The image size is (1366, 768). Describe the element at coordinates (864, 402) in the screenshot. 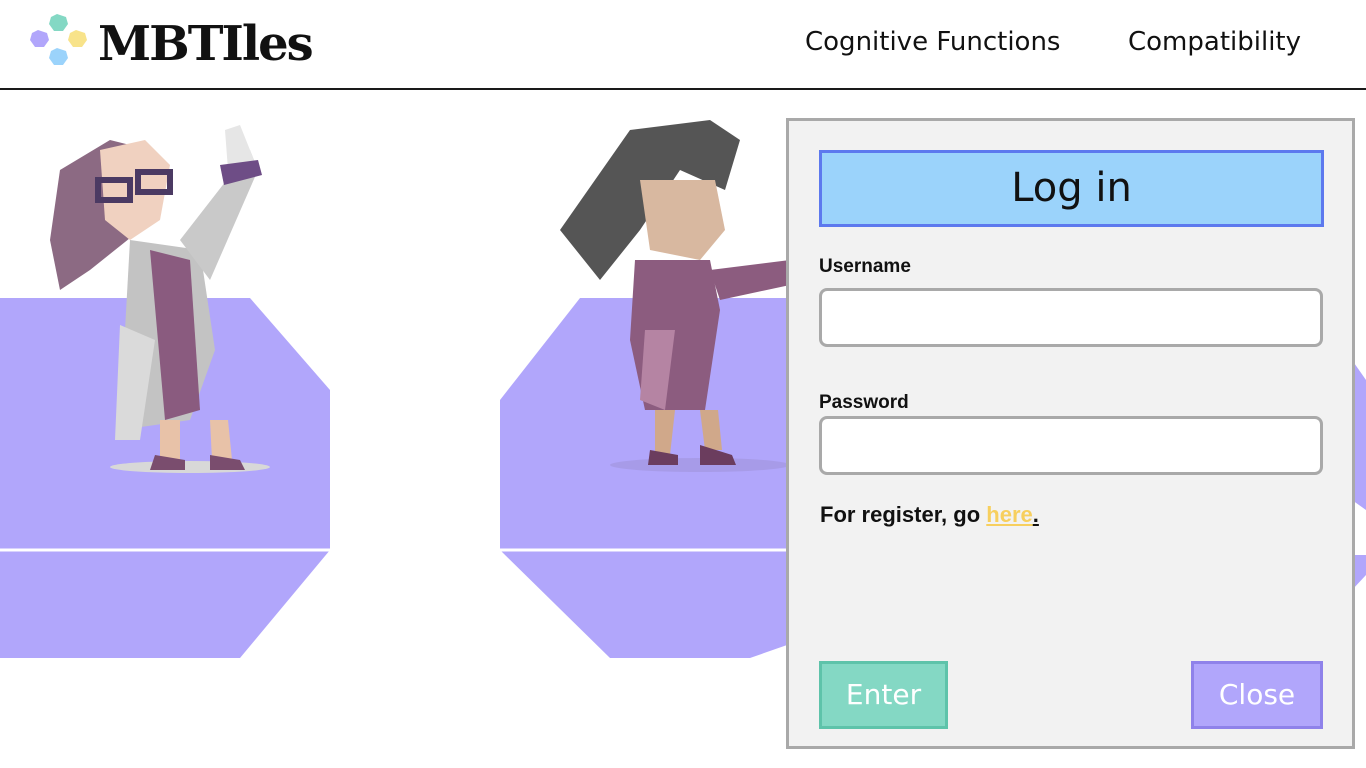

I see `password-label: Password` at that location.